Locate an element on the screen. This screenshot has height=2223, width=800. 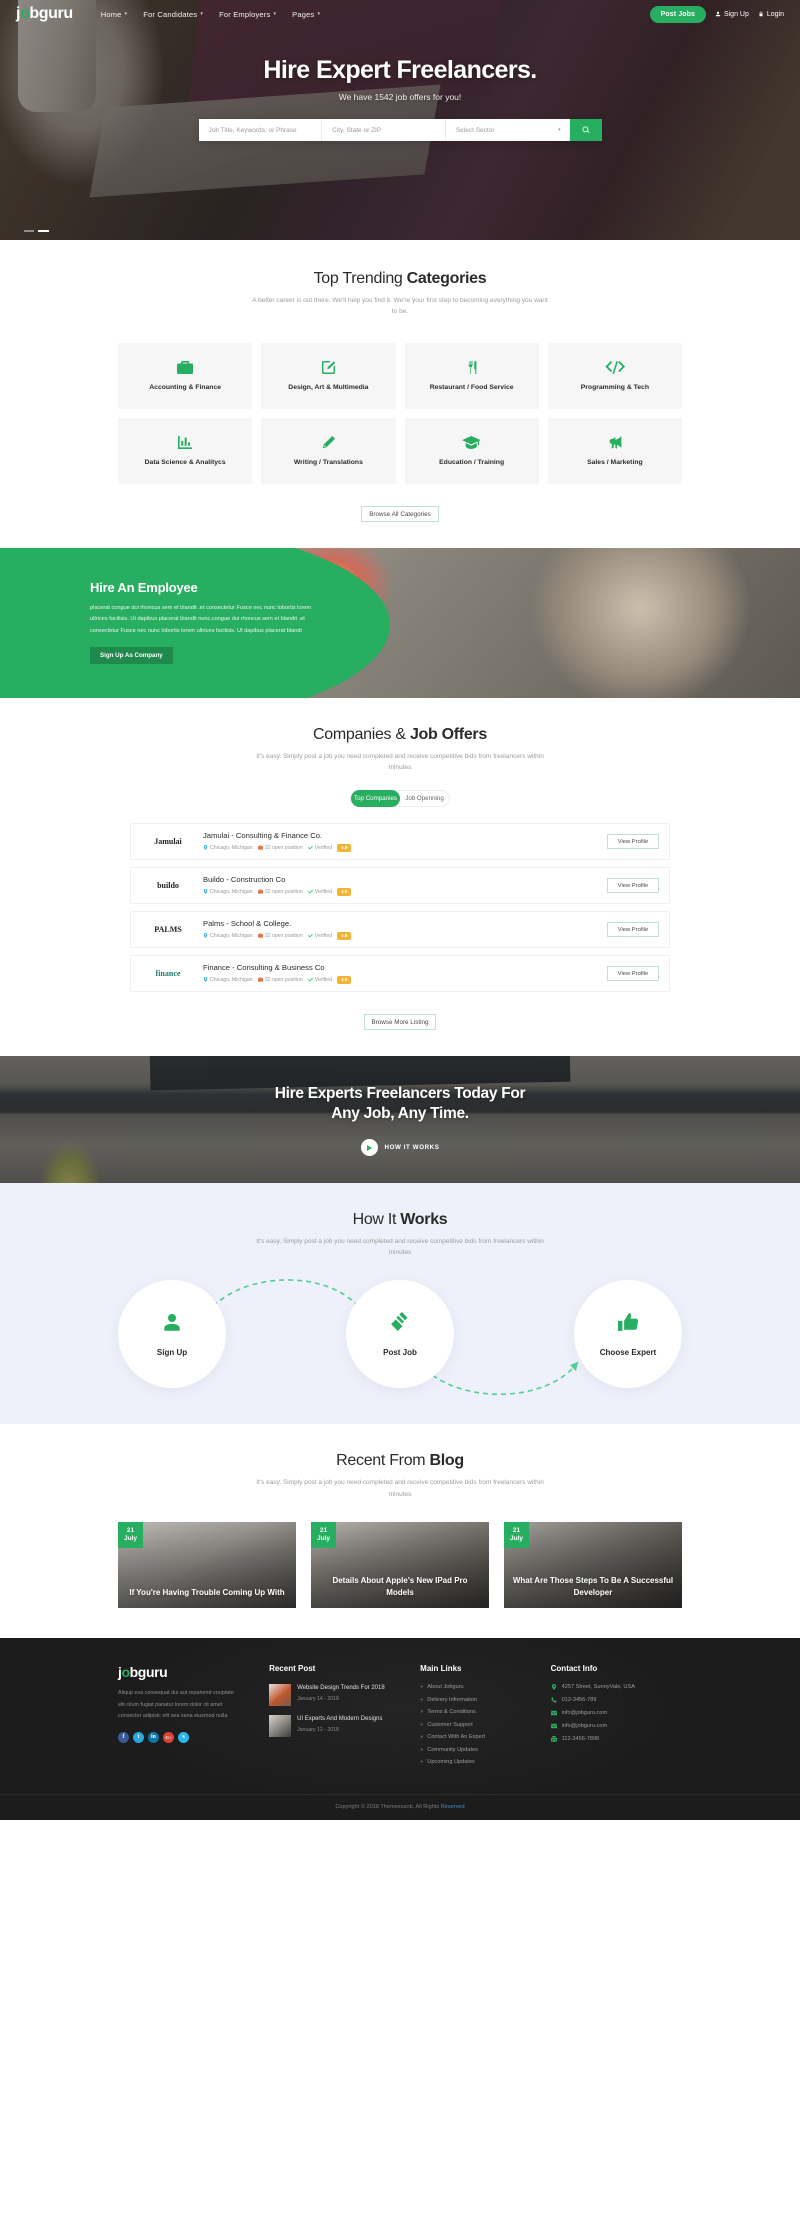
twitter-icon: t is located at coordinates (138, 1737).